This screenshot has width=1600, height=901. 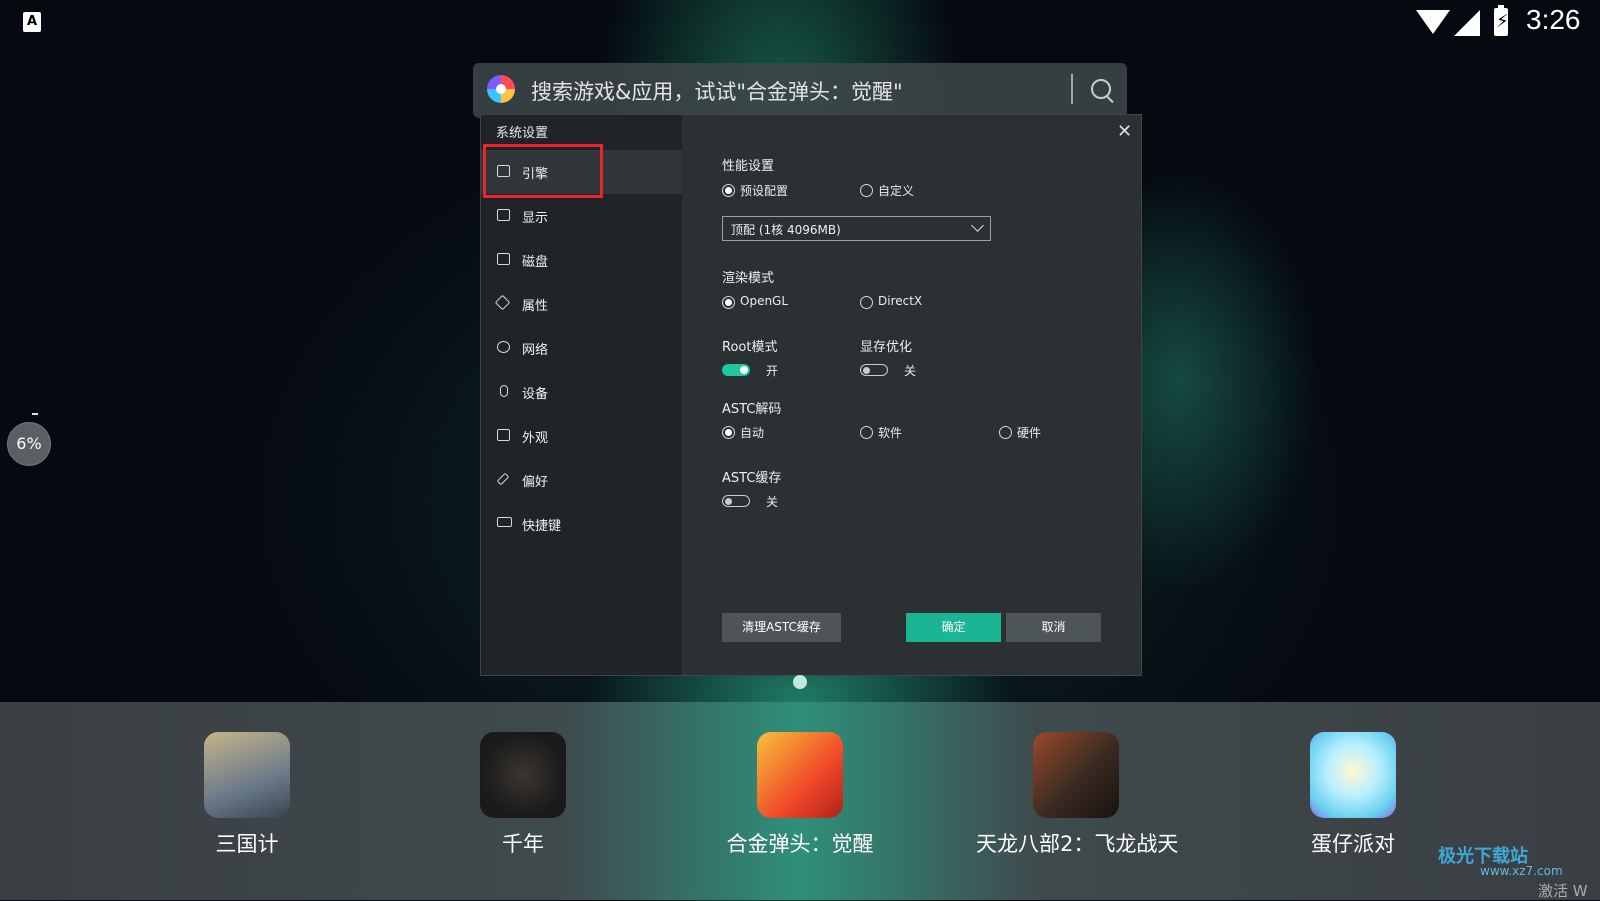 I want to click on root-mode-toggle, so click(x=736, y=370).